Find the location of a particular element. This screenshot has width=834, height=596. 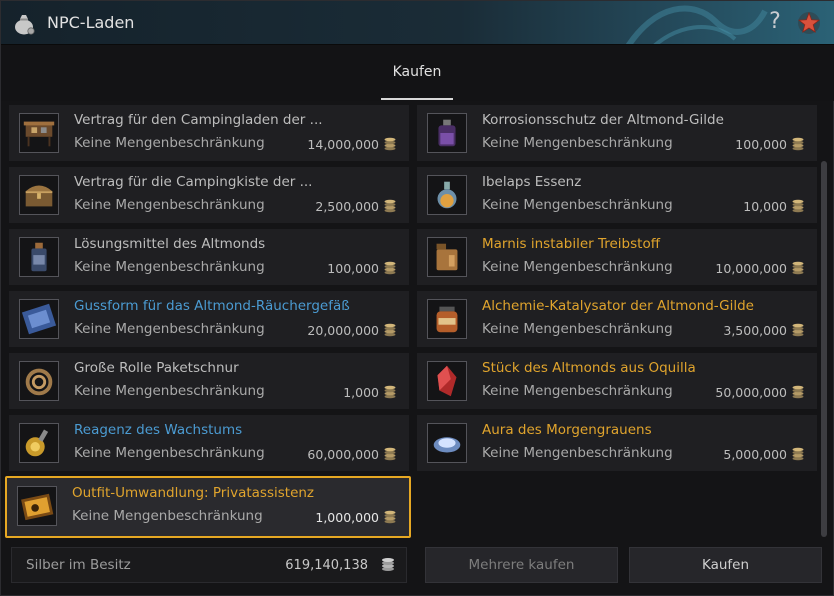

item-price: 1,000,000 is located at coordinates (347, 517).